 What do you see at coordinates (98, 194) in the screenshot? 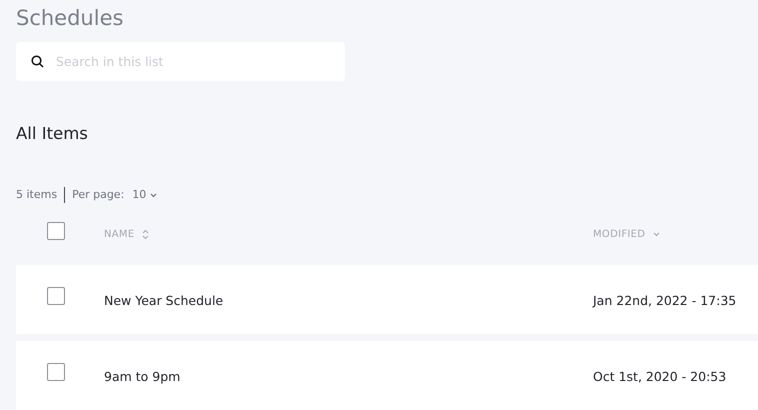
I see `per-page-label: Per page:` at bounding box center [98, 194].